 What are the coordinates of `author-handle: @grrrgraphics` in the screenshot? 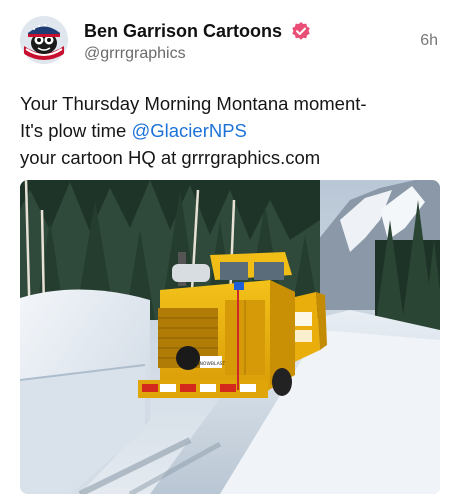 It's located at (197, 54).